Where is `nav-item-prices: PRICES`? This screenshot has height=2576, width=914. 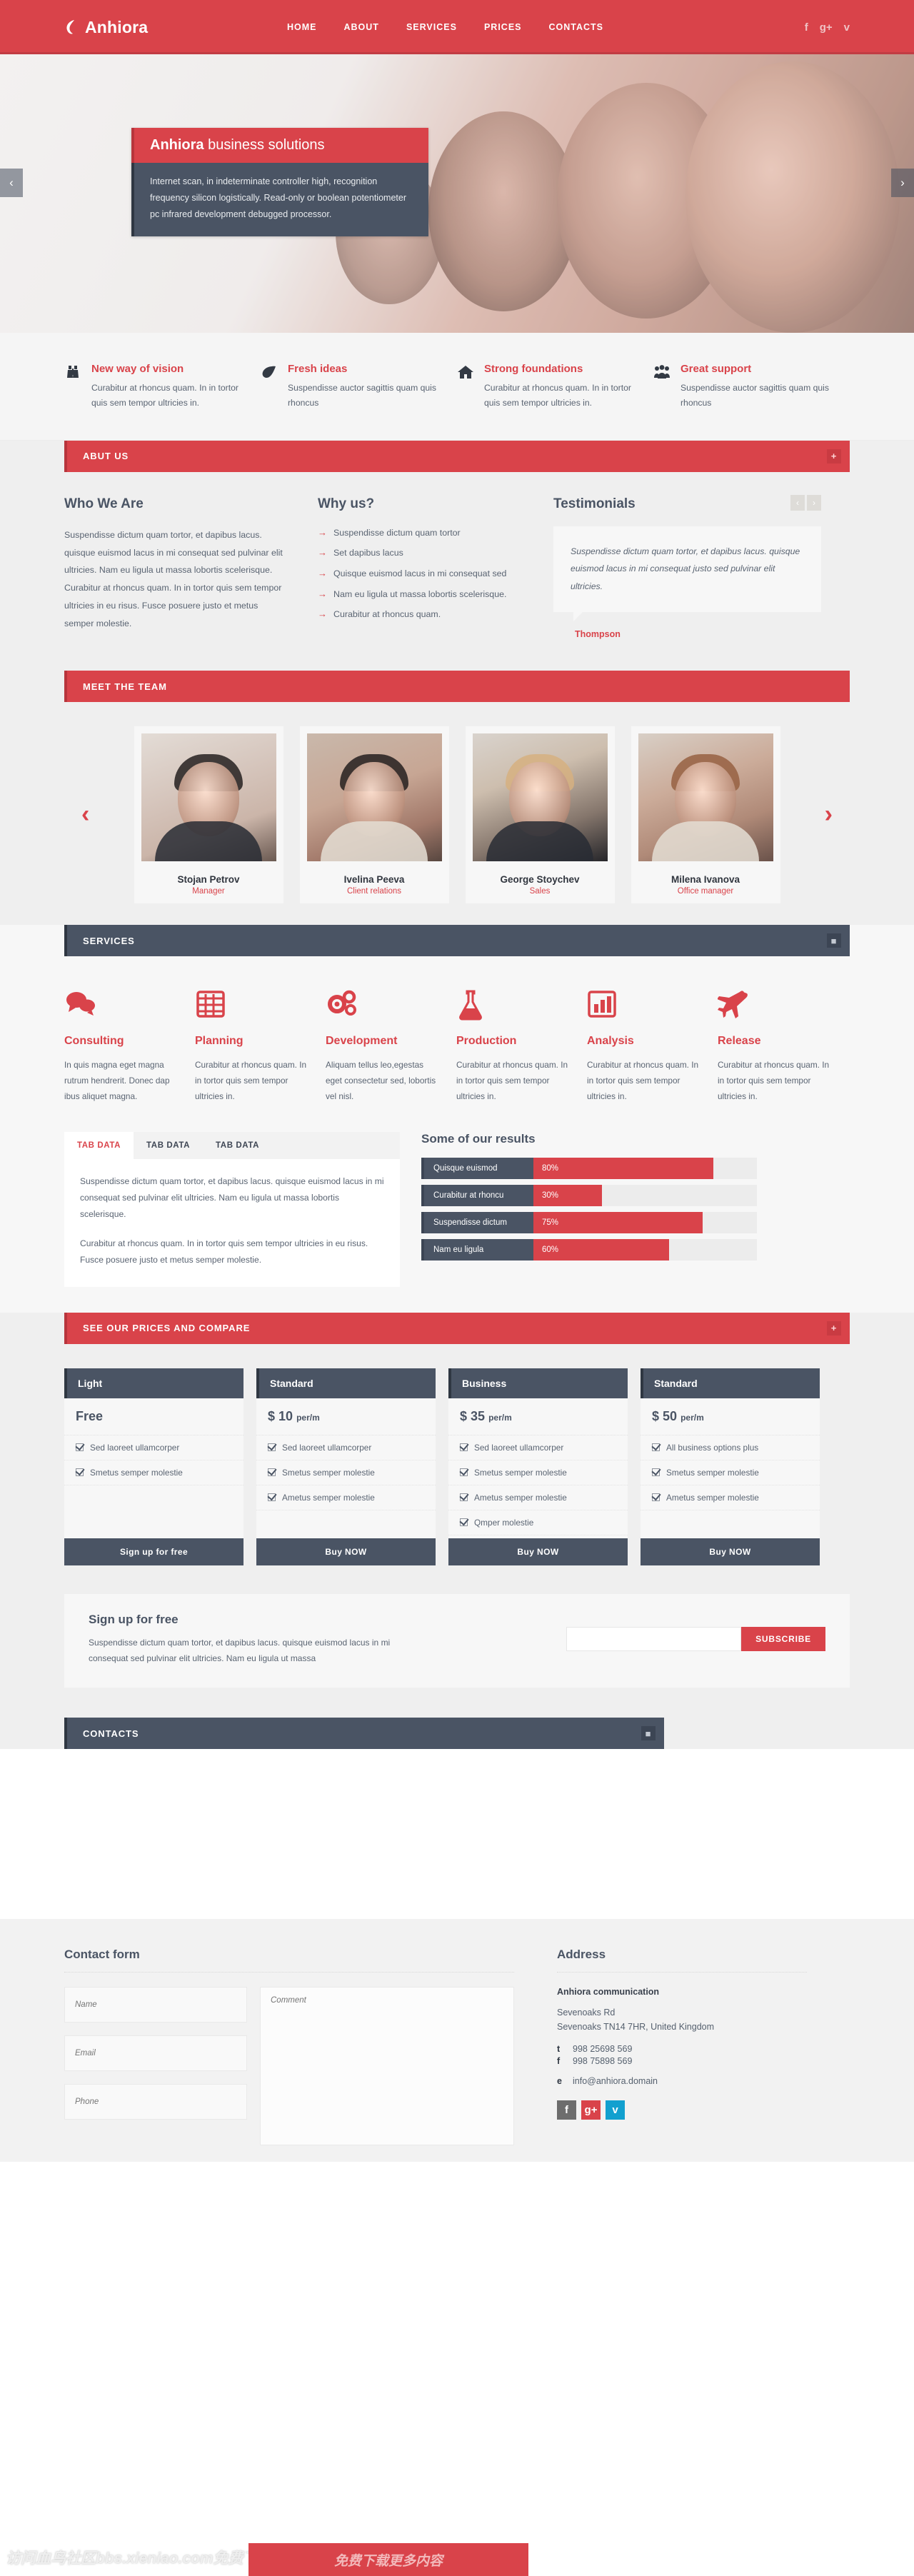
nav-item-prices: PRICES is located at coordinates (503, 27).